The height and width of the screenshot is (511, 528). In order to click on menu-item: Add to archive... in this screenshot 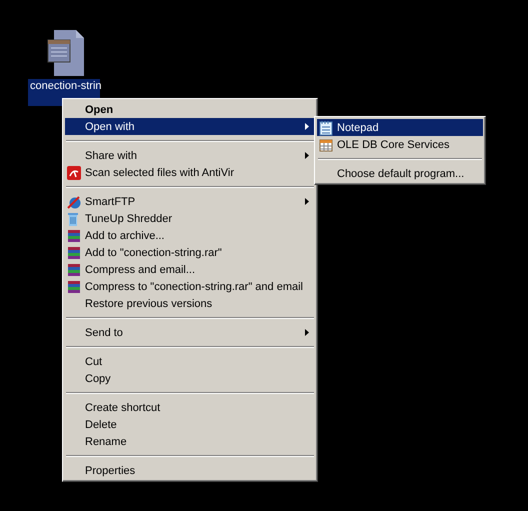, I will do `click(190, 235)`.